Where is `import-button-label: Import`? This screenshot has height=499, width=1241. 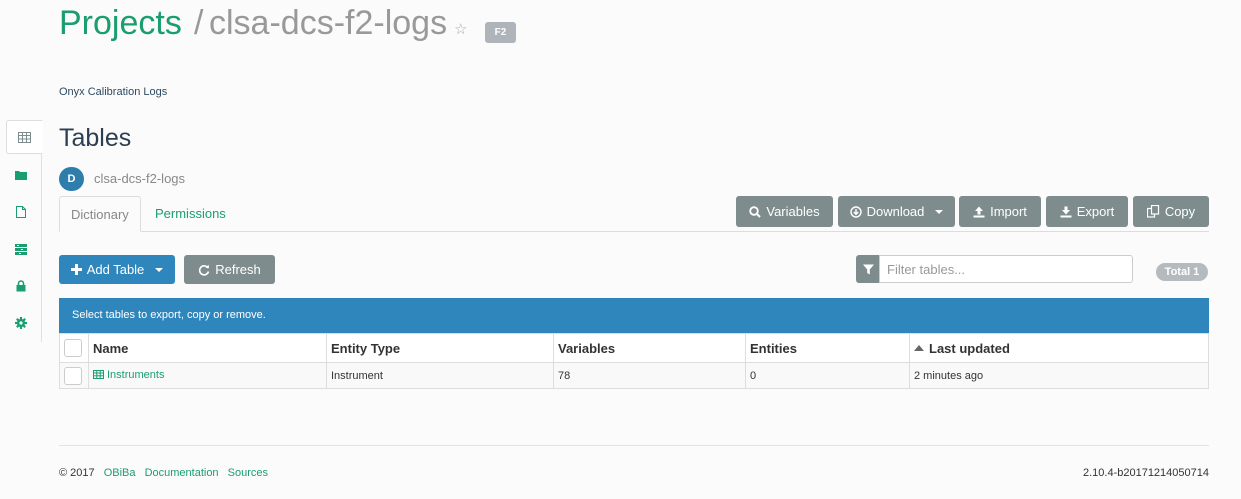
import-button-label: Import is located at coordinates (1008, 211).